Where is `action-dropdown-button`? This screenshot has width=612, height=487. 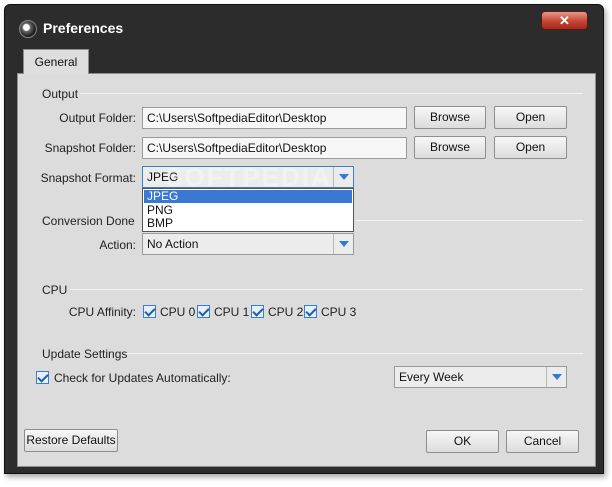 action-dropdown-button is located at coordinates (343, 244).